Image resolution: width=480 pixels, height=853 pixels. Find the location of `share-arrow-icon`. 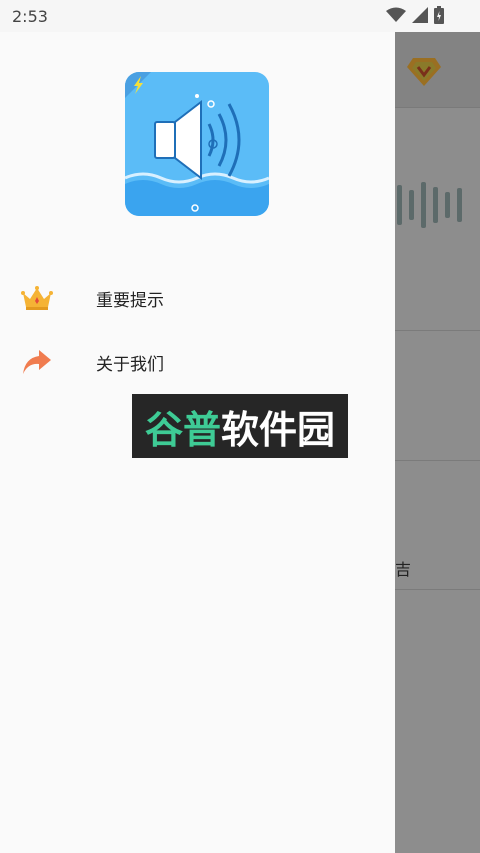

share-arrow-icon is located at coordinates (37, 362).